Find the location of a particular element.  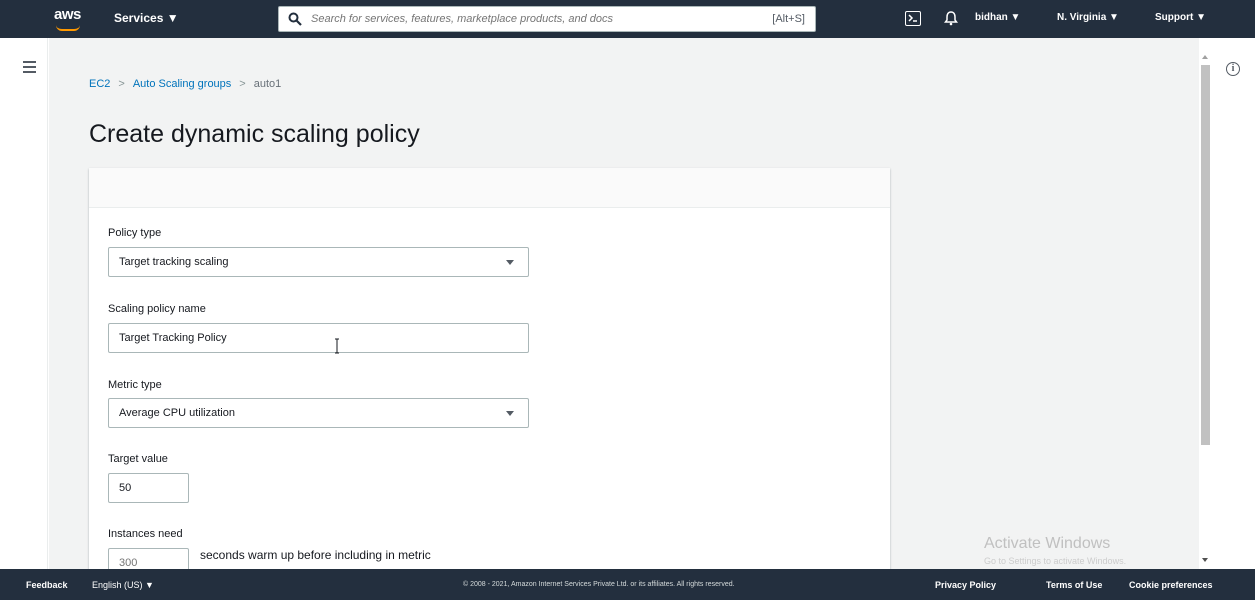

cookie-preferences-link: Cookie preferences is located at coordinates (1171, 585).